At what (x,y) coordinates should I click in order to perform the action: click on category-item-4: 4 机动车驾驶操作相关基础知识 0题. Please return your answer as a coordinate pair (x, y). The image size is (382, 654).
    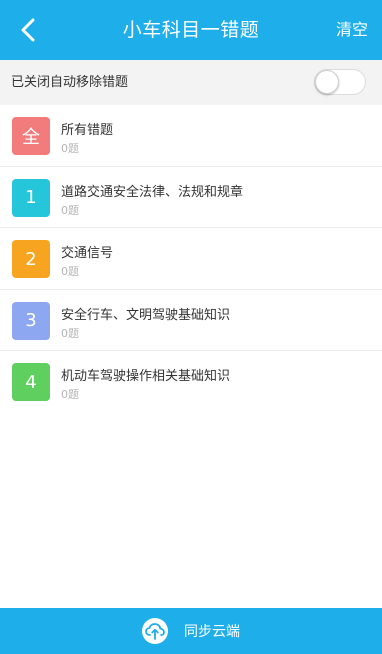
    Looking at the image, I should click on (191, 382).